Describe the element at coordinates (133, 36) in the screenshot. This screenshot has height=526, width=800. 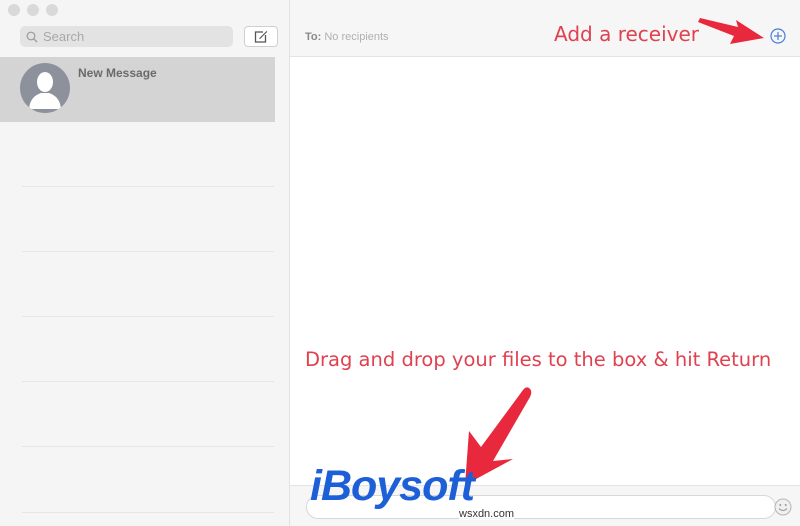
I see `search-input` at that location.